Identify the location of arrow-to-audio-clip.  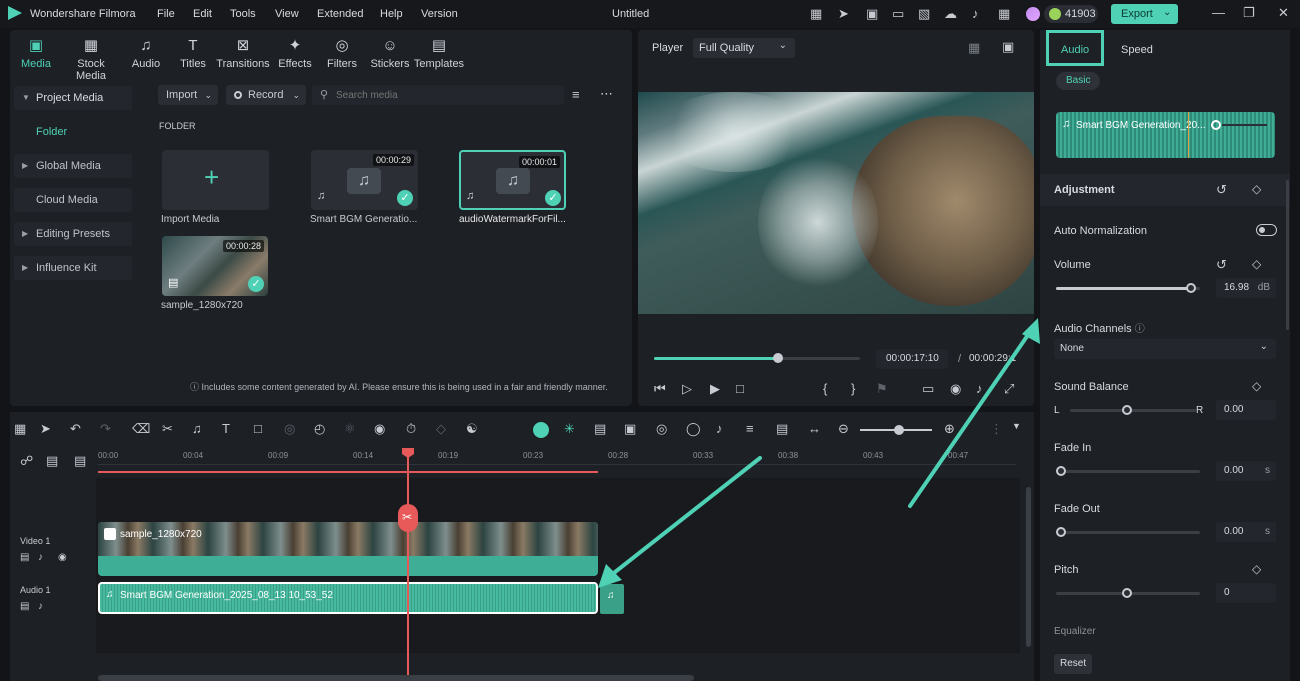
(685, 517).